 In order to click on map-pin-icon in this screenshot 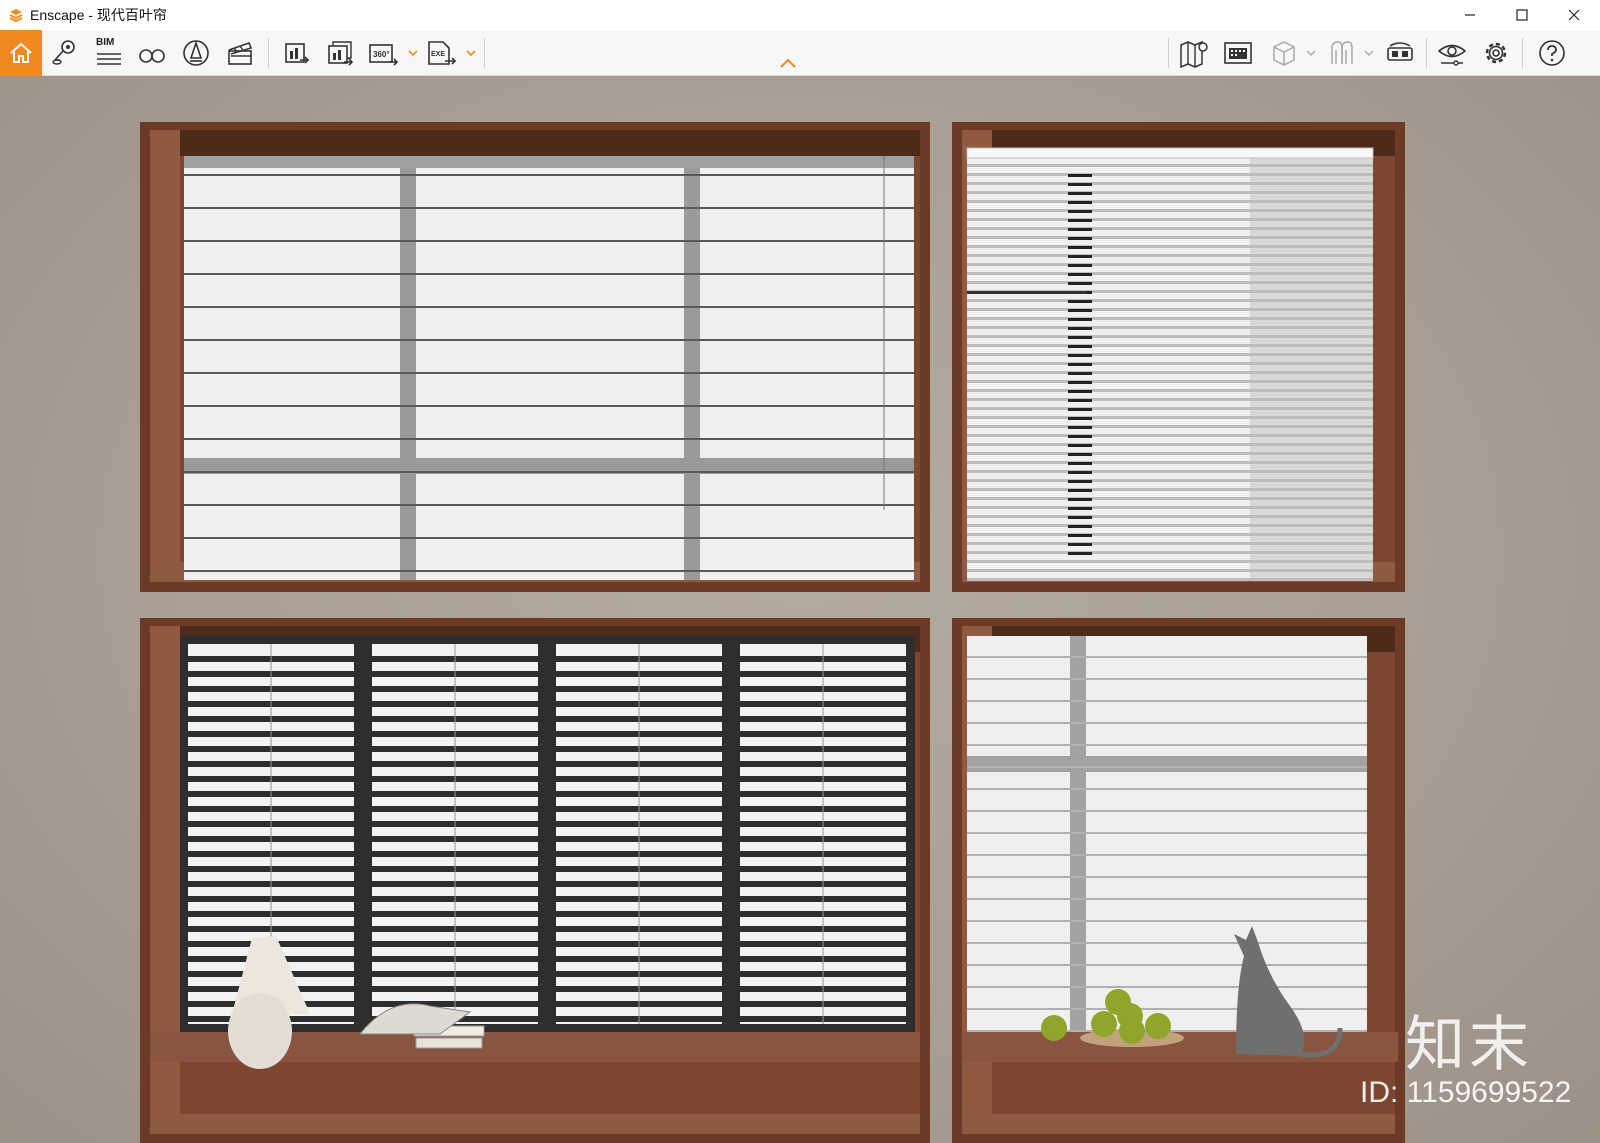, I will do `click(1194, 54)`.